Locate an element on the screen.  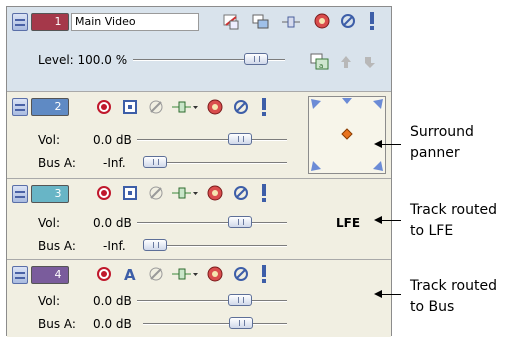
surround-panner is located at coordinates (347, 135).